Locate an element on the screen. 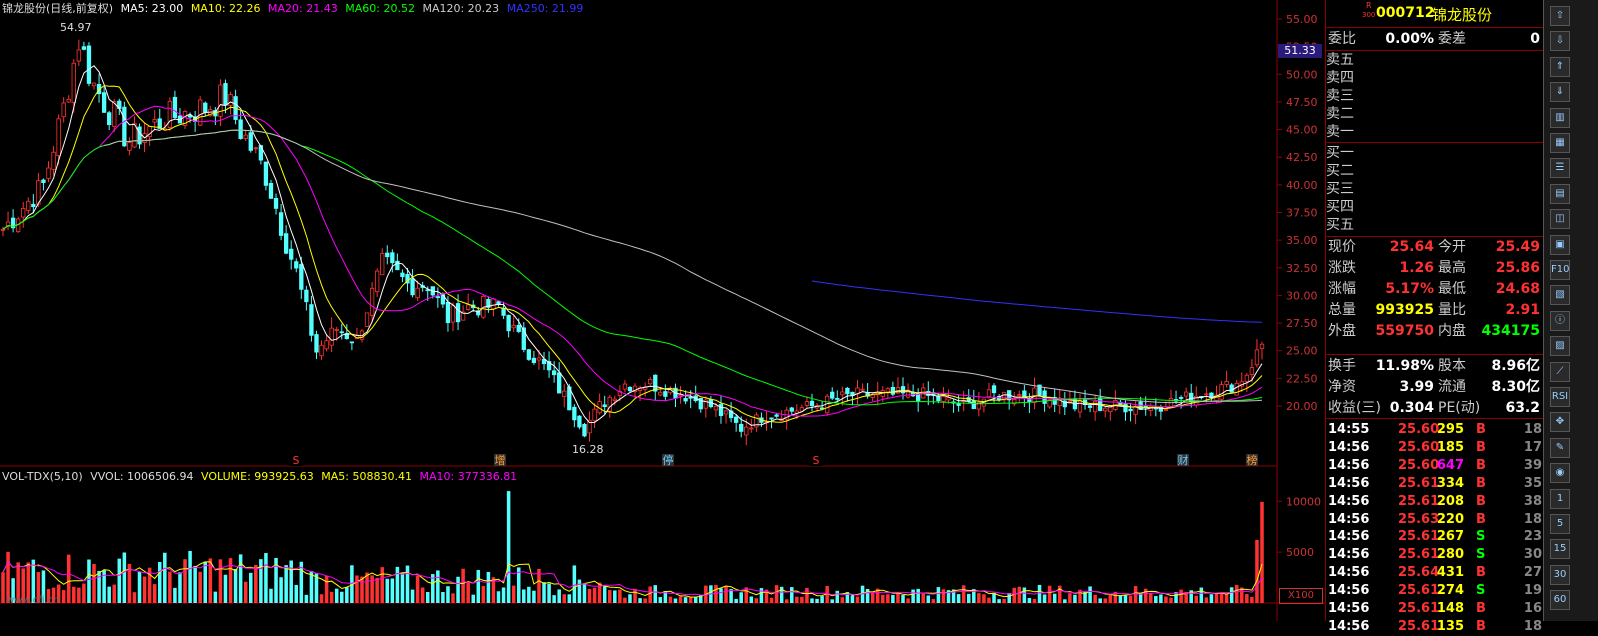 The image size is (1598, 636). trade-count: 27 is located at coordinates (1532, 573).